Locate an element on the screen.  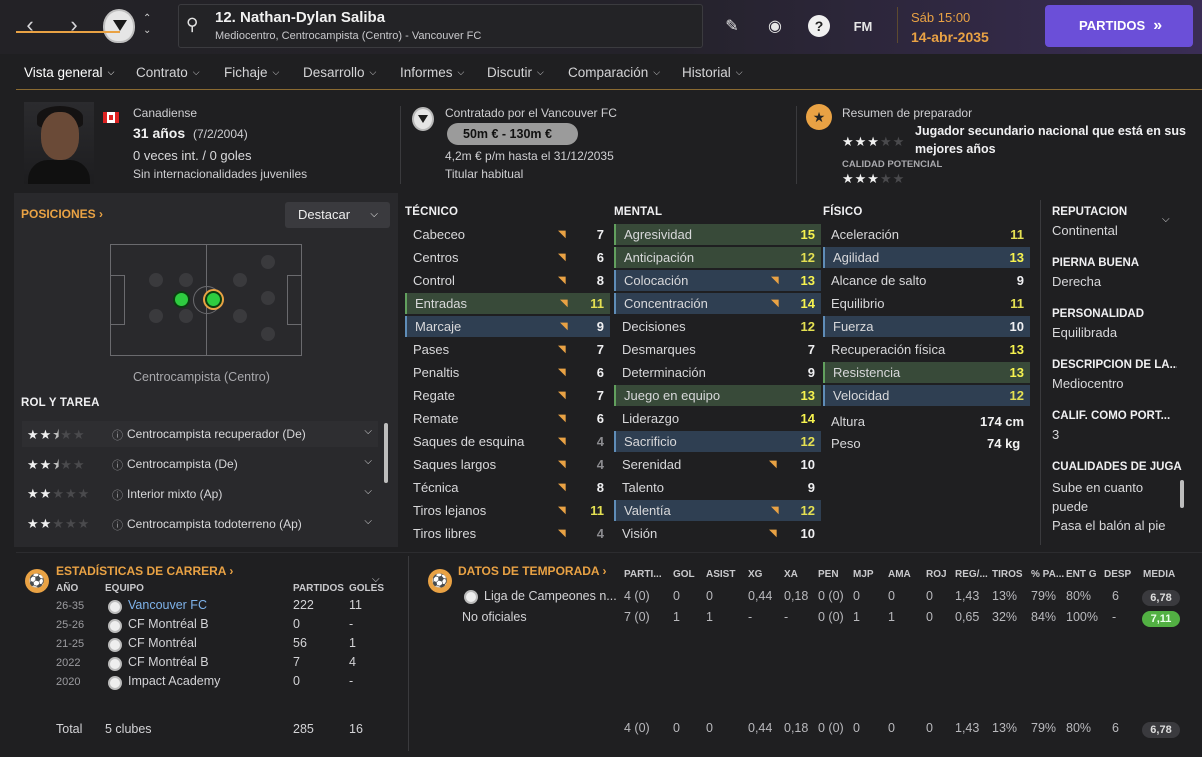
season-stats-title: DATOS DE TEMPORADA › is located at coordinates (532, 571).